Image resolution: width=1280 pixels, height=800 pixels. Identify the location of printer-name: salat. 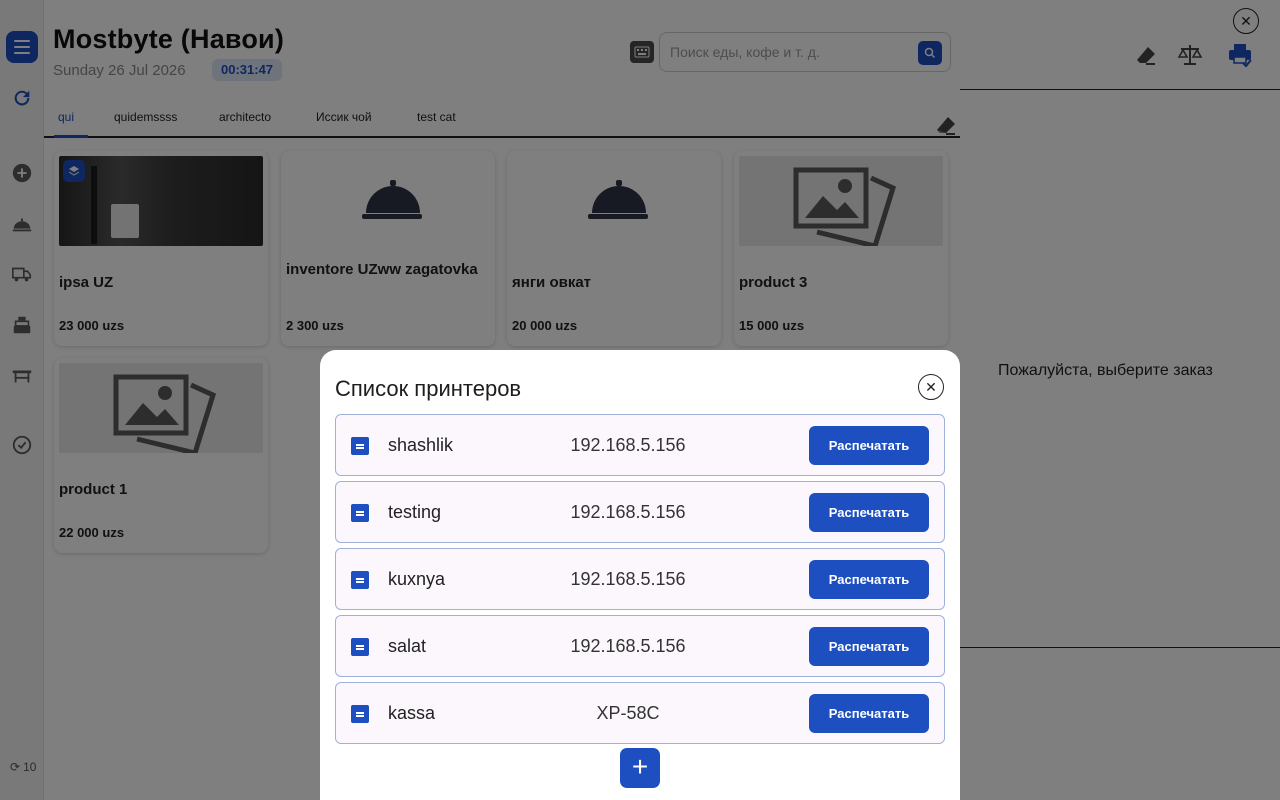
(407, 646).